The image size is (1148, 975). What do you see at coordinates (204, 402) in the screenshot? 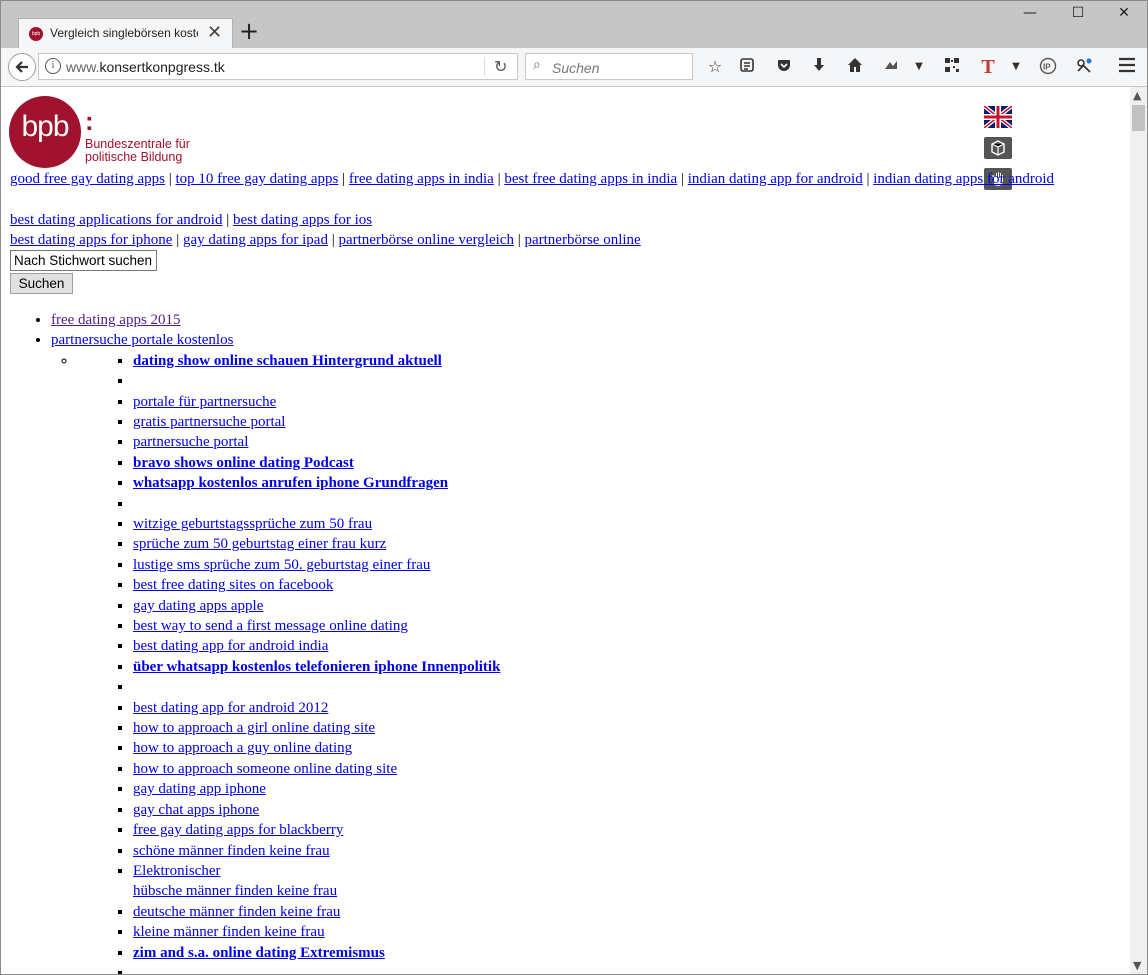
I see `nested-list-link: portale für partnersuche` at bounding box center [204, 402].